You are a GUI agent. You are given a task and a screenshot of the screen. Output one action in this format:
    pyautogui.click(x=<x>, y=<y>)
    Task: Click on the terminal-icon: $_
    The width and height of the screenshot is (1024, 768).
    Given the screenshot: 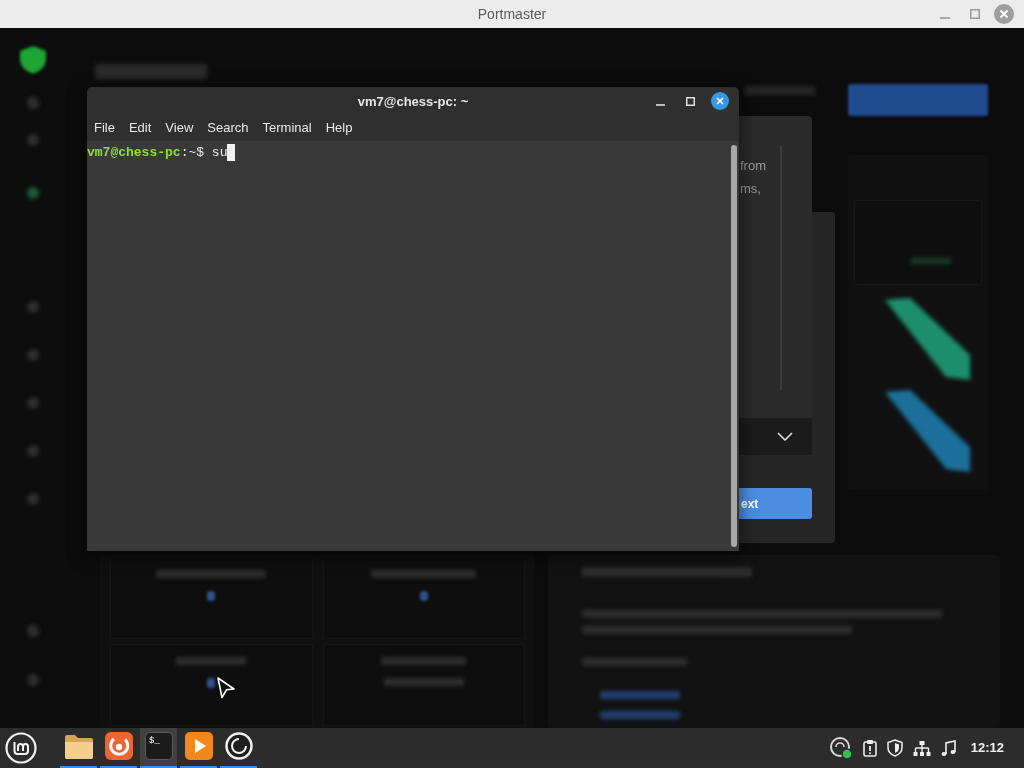 What is the action you would take?
    pyautogui.click(x=158, y=746)
    